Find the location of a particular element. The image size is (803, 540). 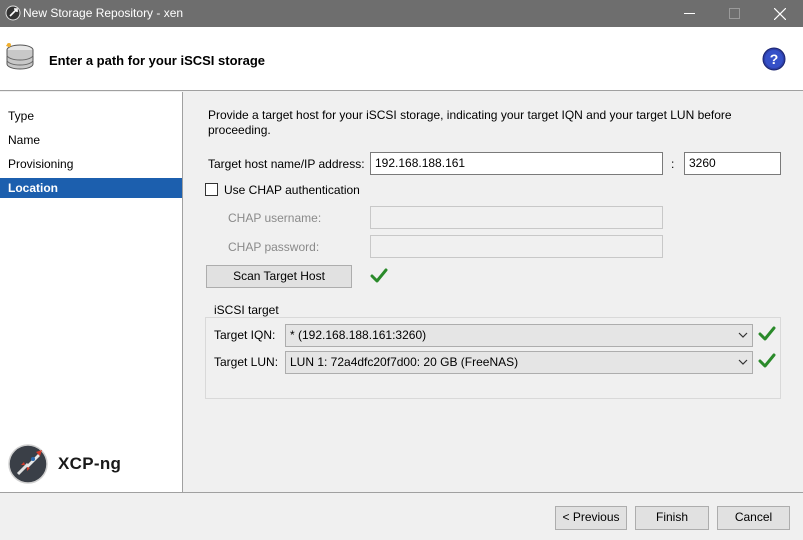

xcp-ng-logo-icon is located at coordinates (28, 464).